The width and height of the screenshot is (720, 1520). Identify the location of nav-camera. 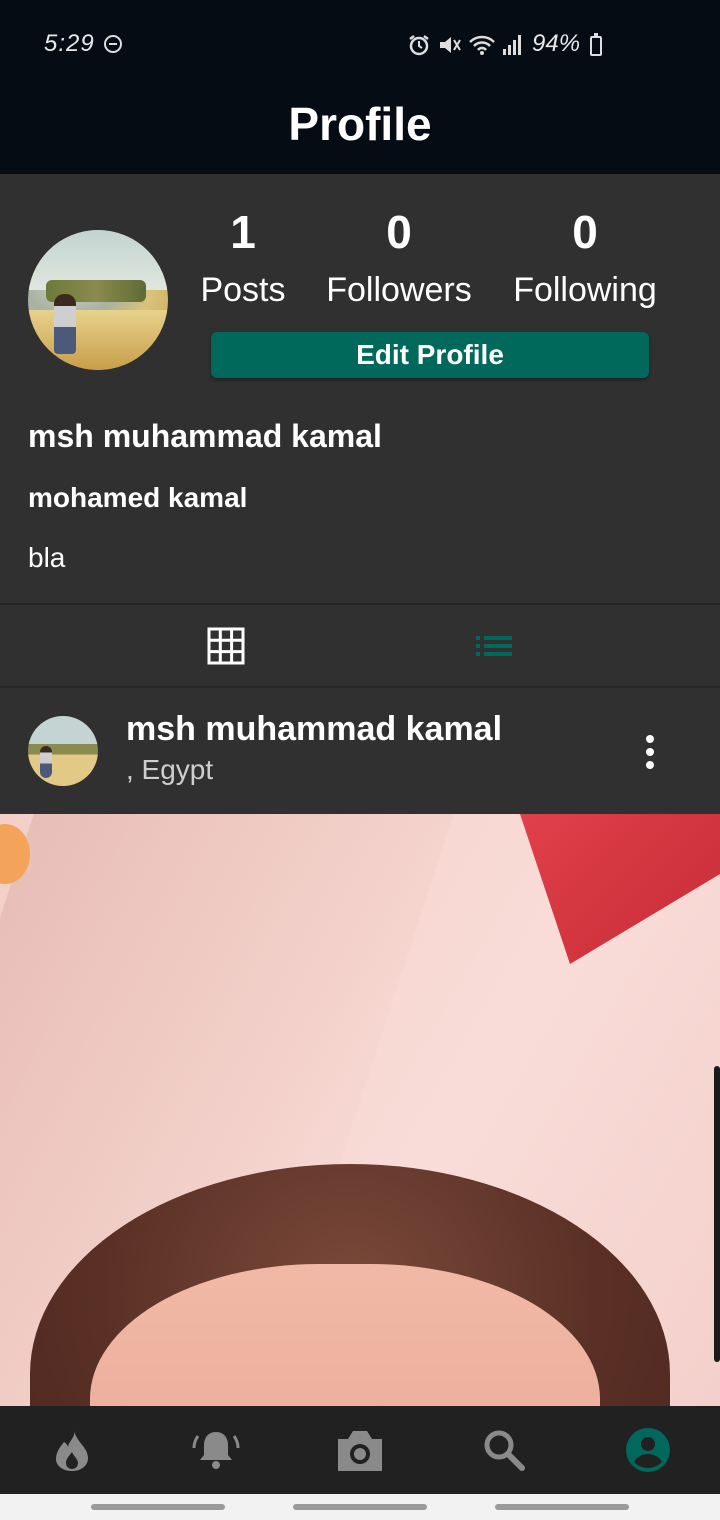
(360, 1450).